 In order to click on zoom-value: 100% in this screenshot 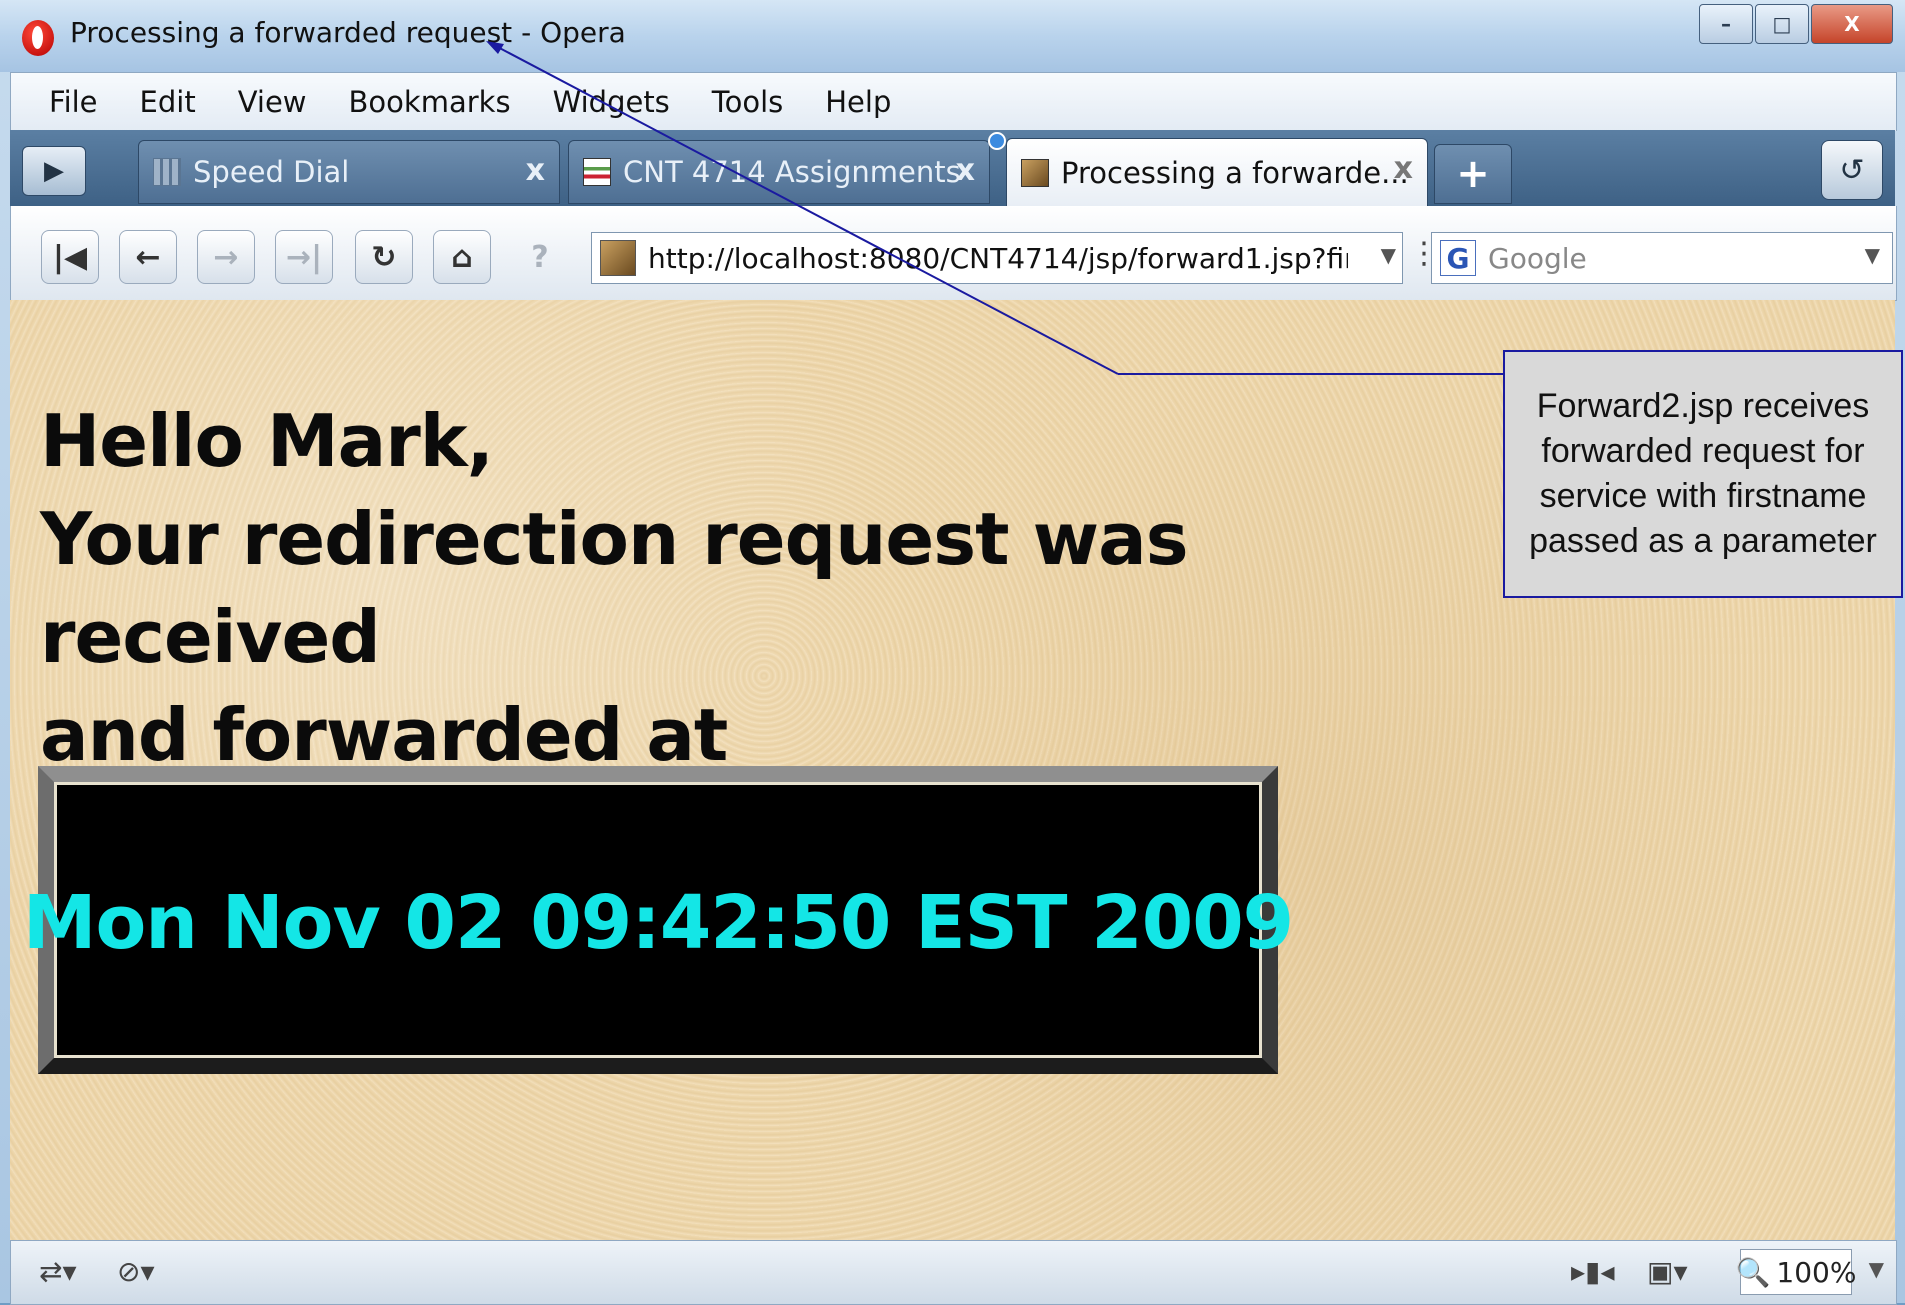, I will do `click(1816, 1272)`.